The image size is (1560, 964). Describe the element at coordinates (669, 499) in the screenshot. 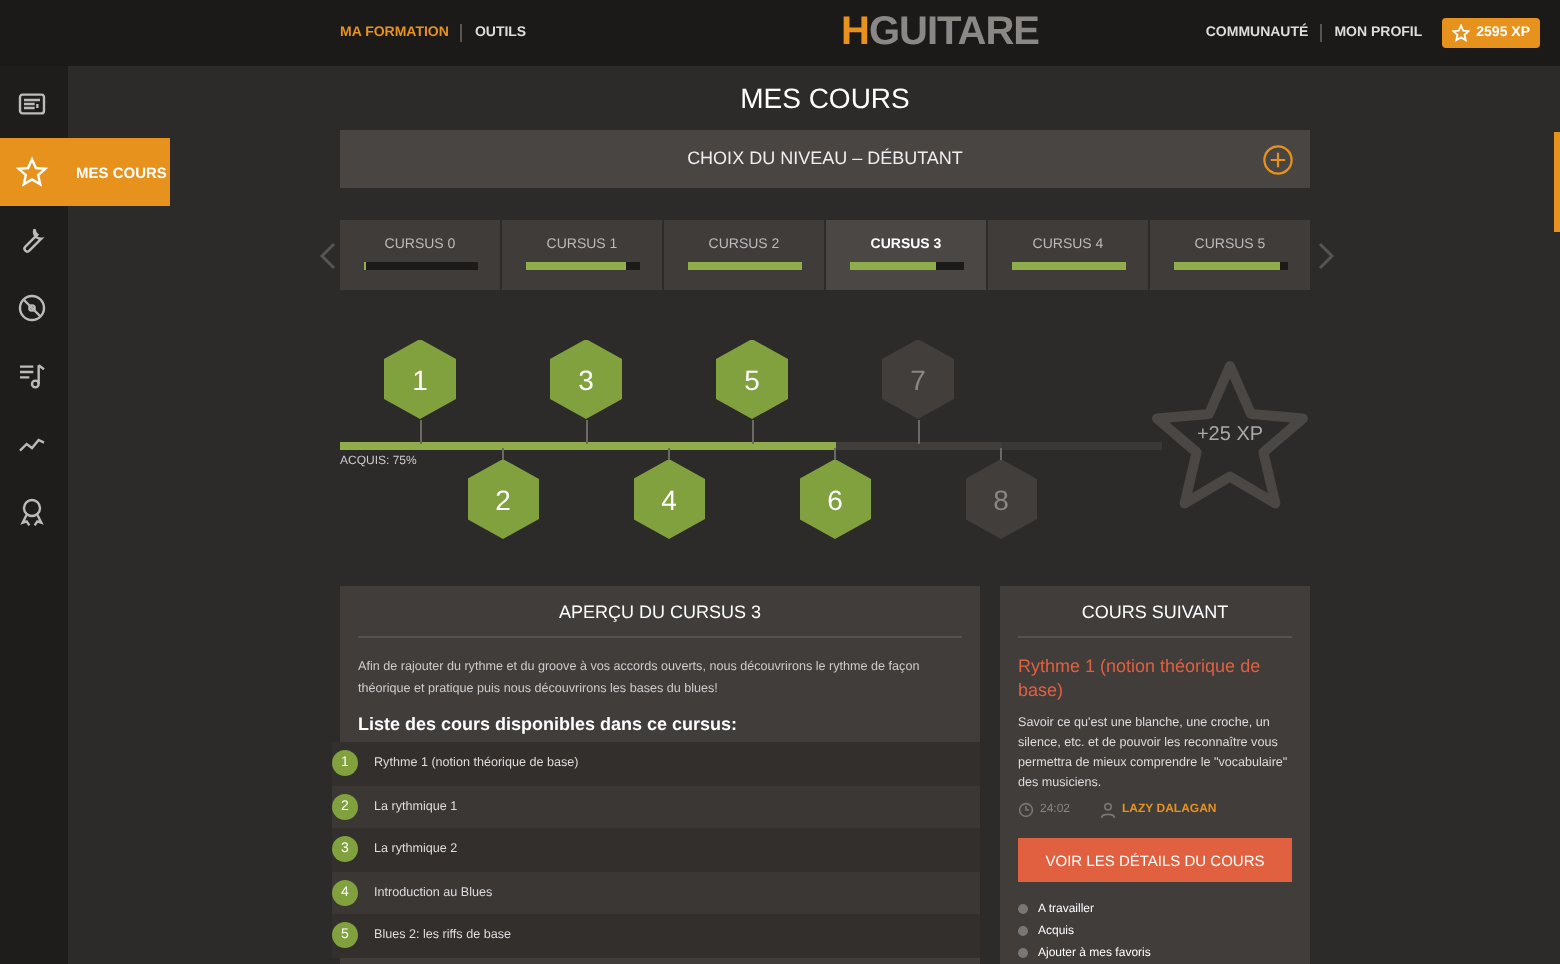

I see `step-node: 4` at that location.